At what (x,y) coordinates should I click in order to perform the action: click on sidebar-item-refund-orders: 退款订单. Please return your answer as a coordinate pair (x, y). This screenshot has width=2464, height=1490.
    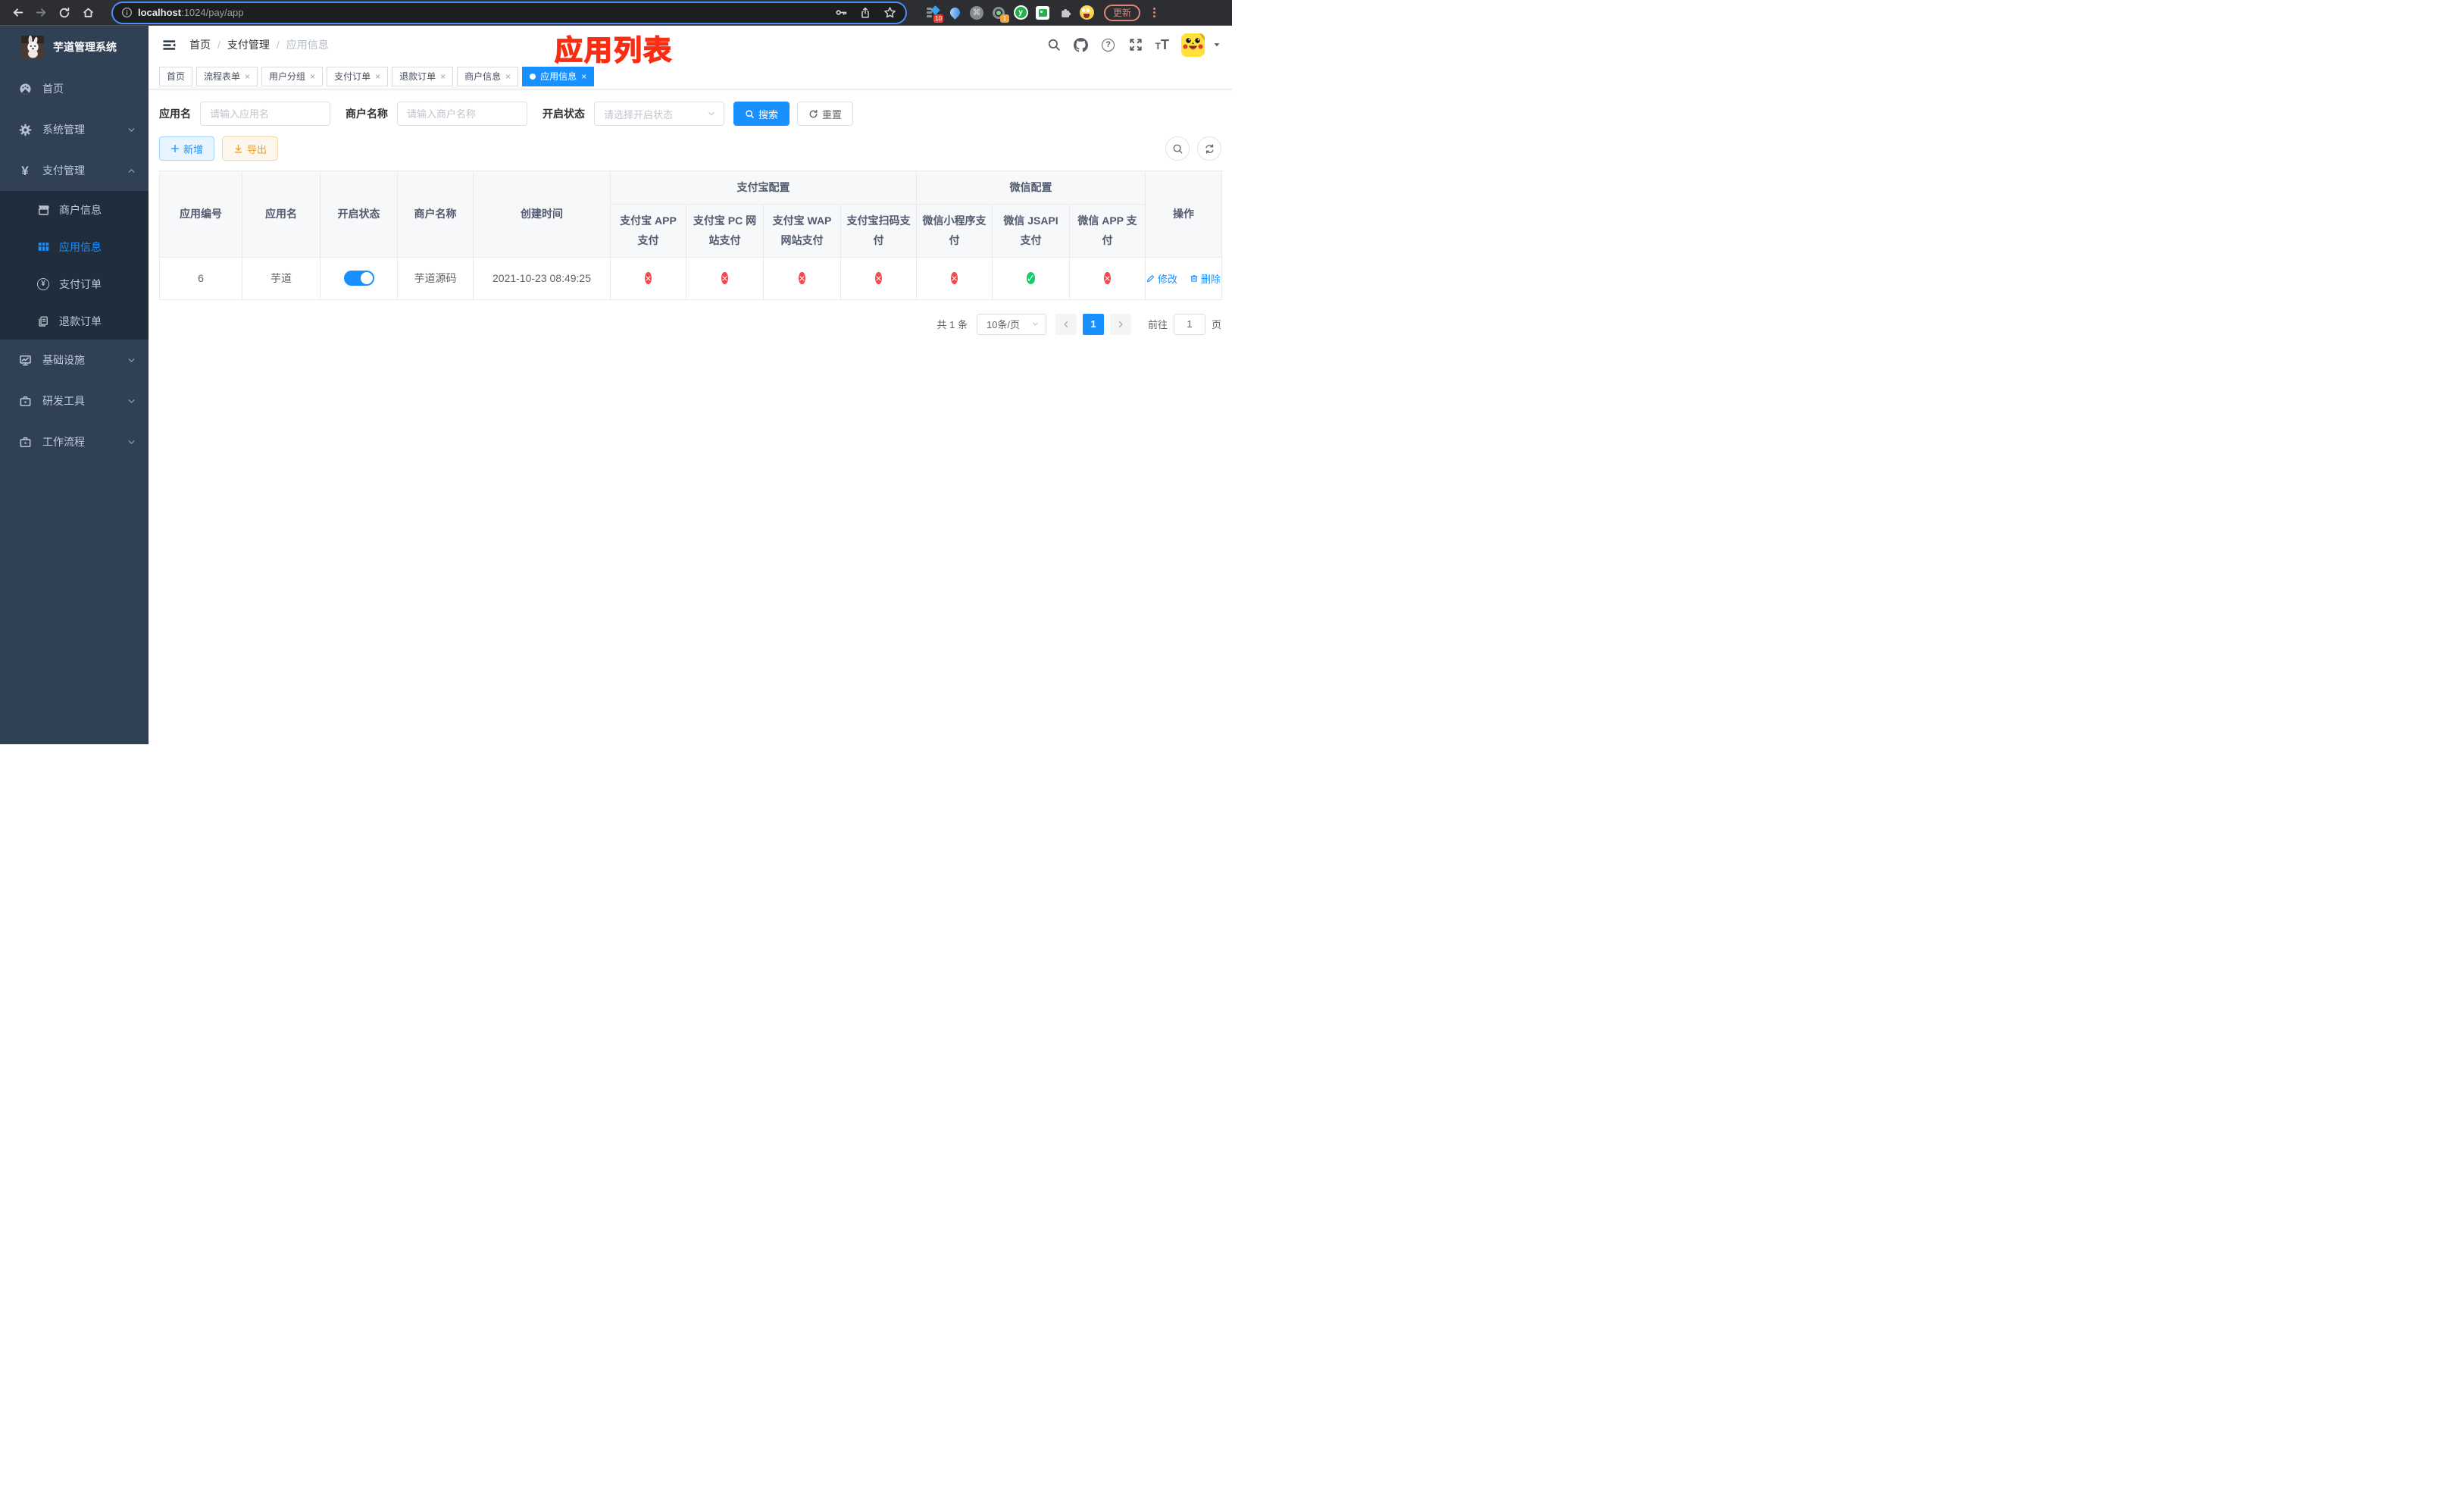
    Looking at the image, I should click on (74, 321).